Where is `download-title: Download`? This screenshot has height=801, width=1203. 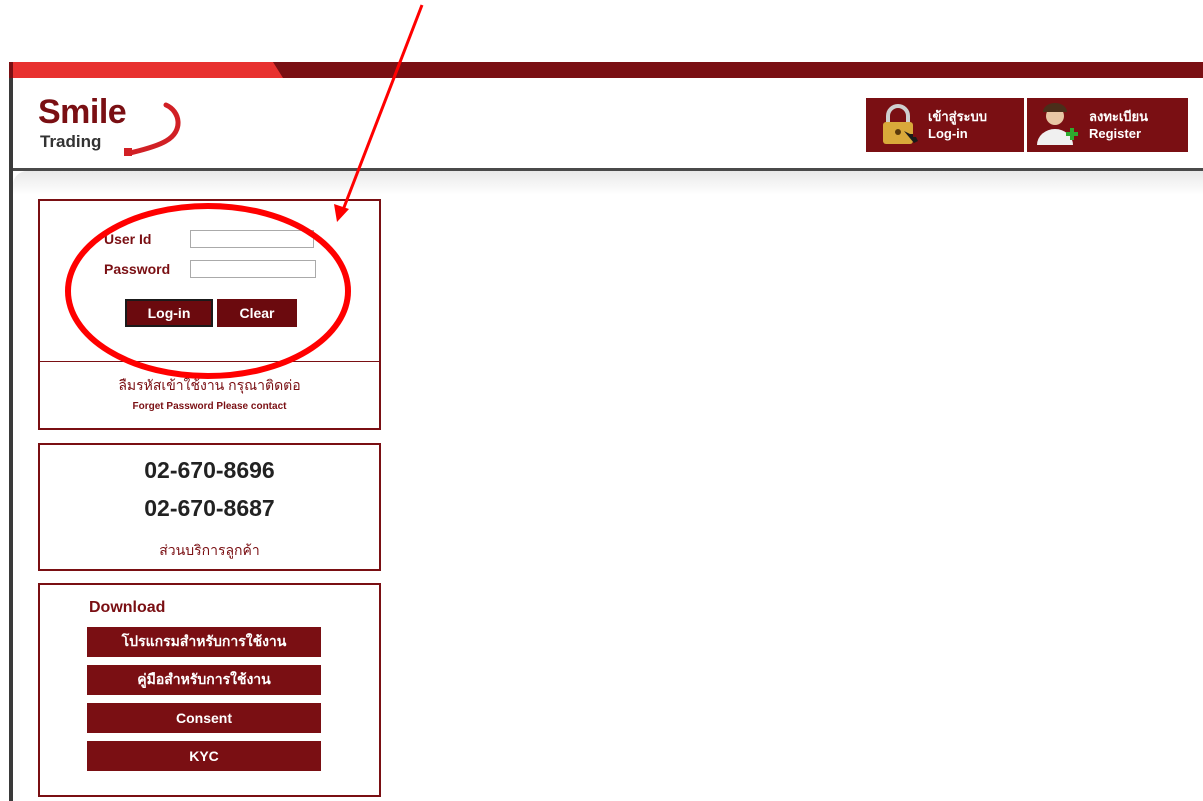 download-title: Download is located at coordinates (127, 607).